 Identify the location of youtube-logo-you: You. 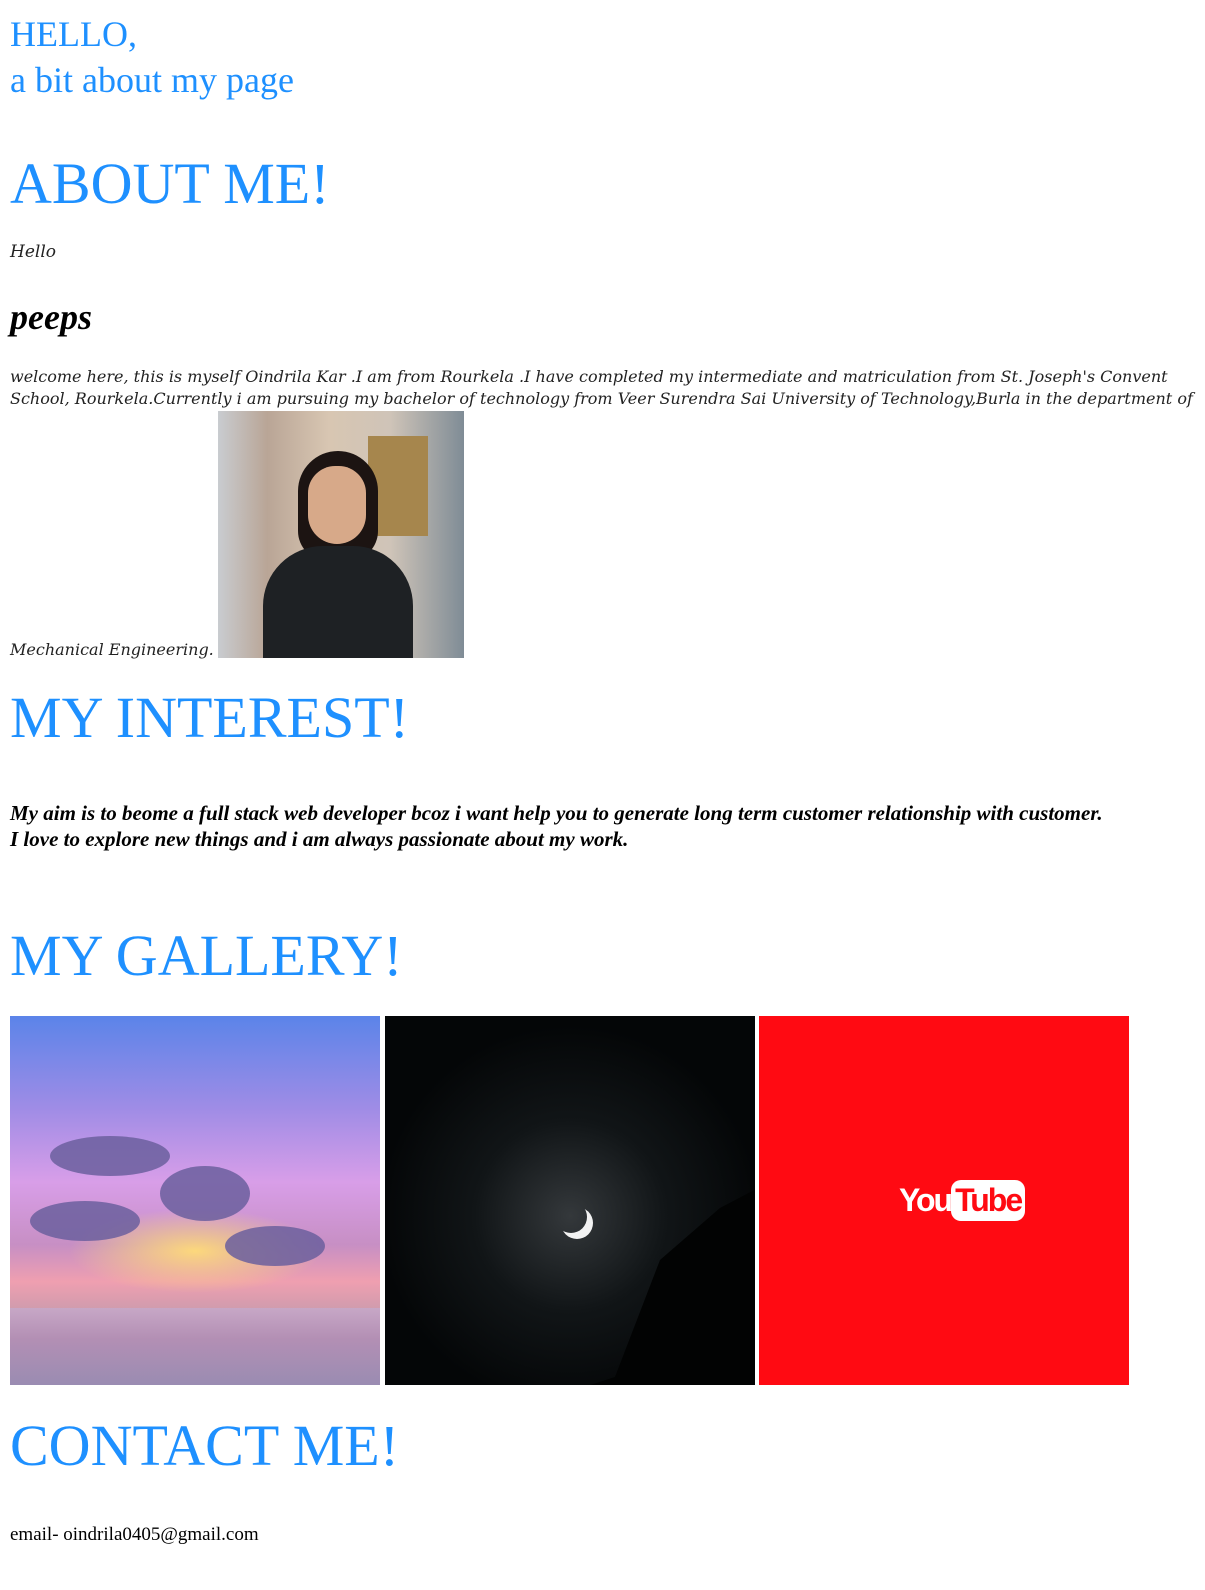
(926, 1199).